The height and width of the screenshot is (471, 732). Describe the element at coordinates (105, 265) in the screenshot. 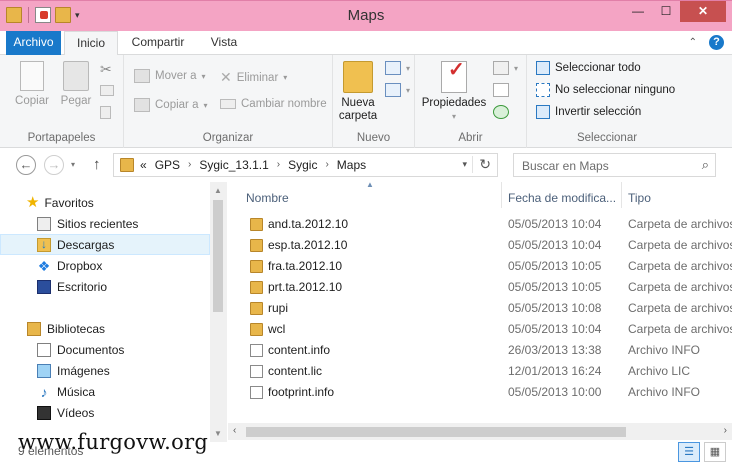

I see `sidebar-item-dropbox: ❖ Dropbox` at that location.